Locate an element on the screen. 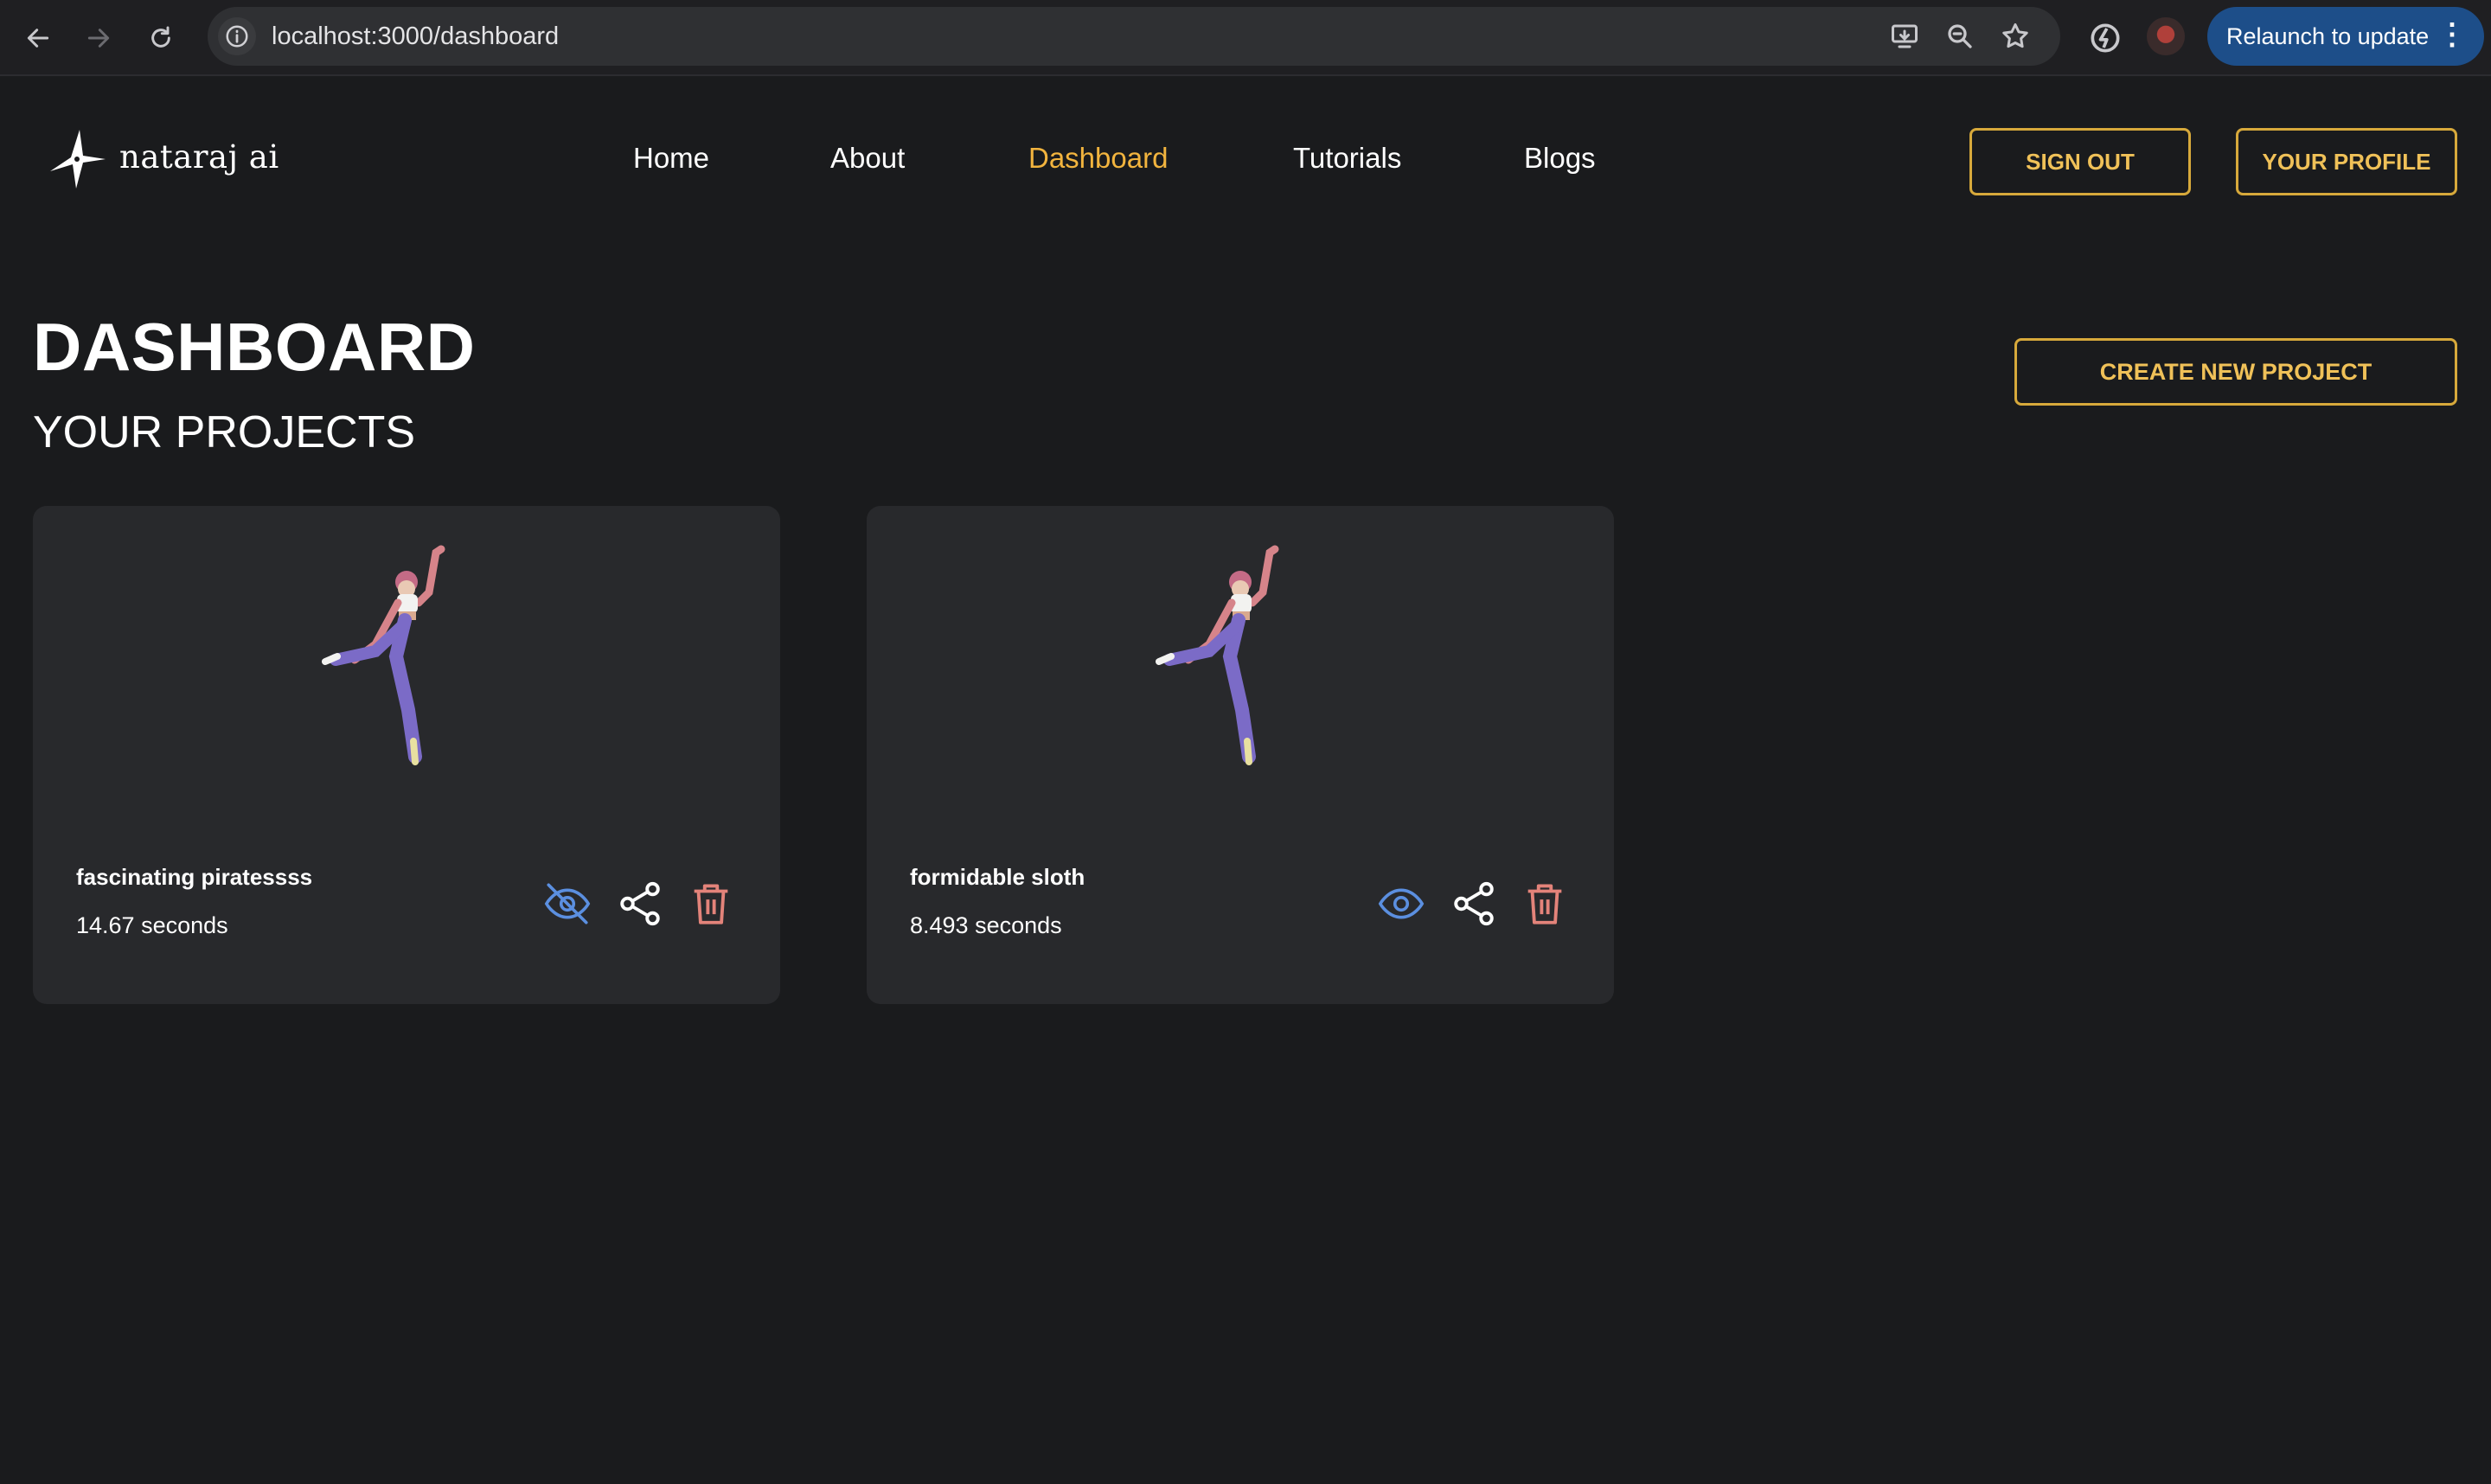 Image resolution: width=2491 pixels, height=1484 pixels. nav-dashboard: Dashboard is located at coordinates (1098, 158).